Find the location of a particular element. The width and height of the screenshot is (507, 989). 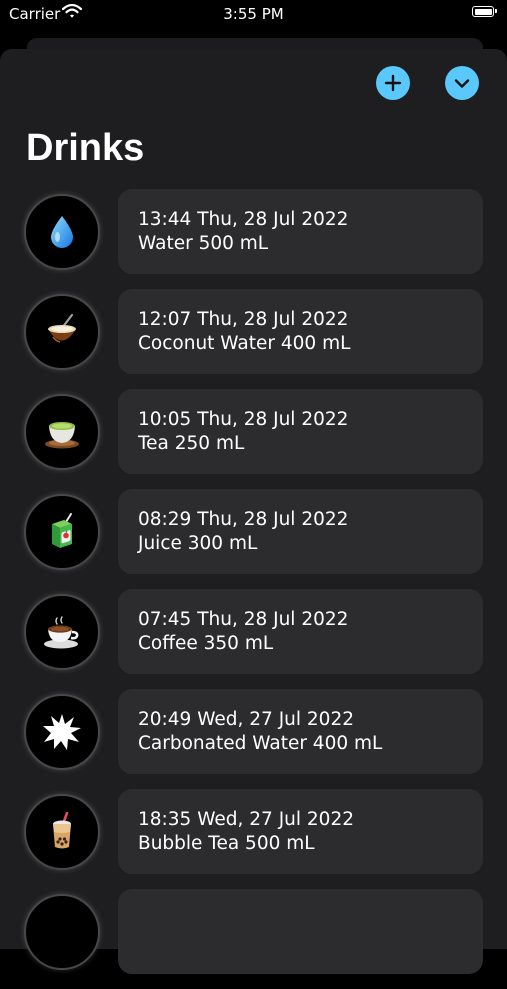

entry-summary: Water 500 mL is located at coordinates (203, 243).